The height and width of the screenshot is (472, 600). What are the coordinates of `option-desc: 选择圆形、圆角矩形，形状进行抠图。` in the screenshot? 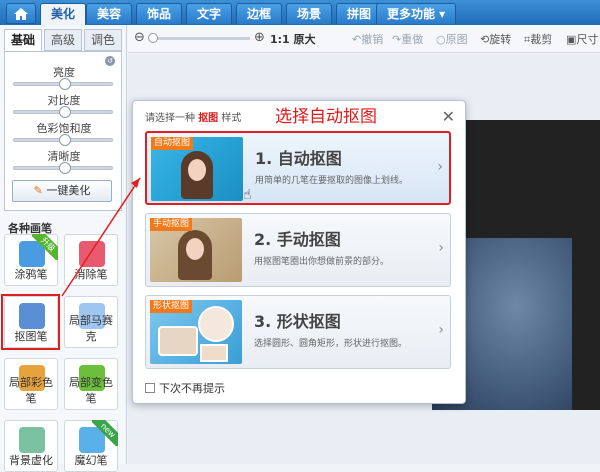 It's located at (331, 344).